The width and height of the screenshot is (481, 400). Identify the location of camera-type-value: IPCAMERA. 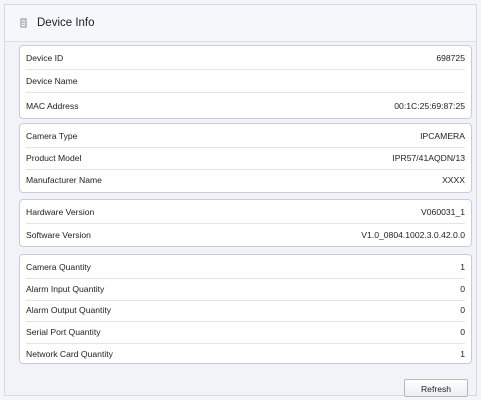
(442, 136).